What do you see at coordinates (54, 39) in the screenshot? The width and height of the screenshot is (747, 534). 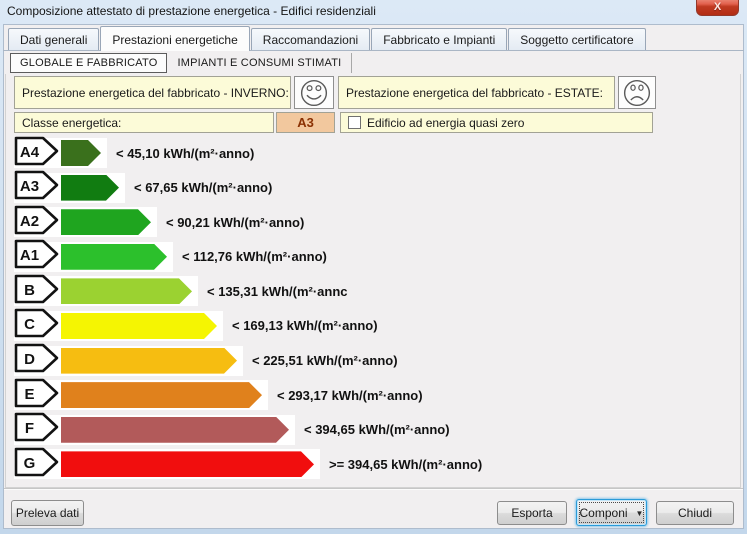 I see `tab-dati-generali: Dati generali` at bounding box center [54, 39].